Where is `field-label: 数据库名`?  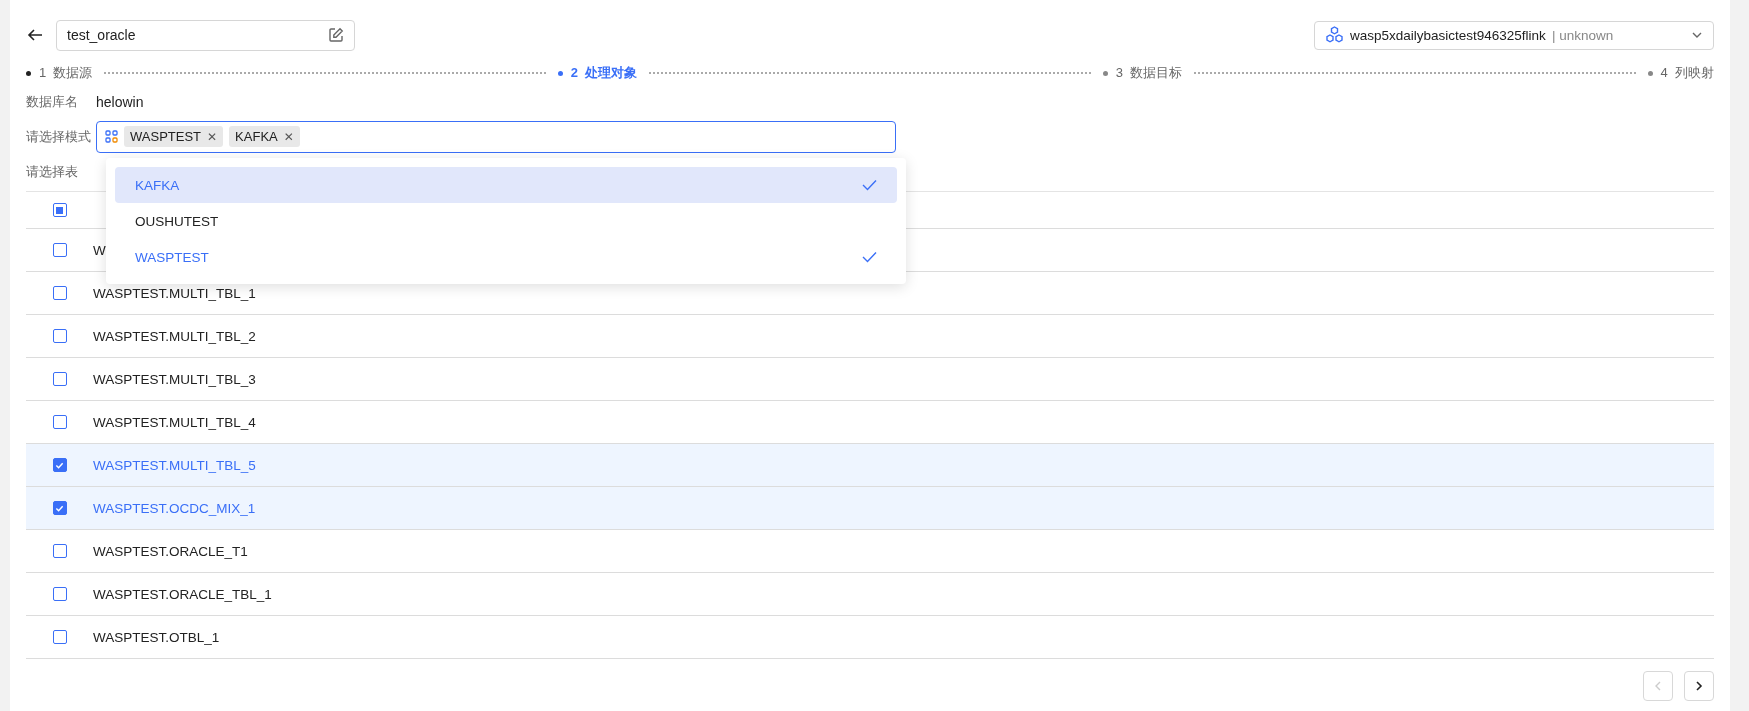
field-label: 数据库名 is located at coordinates (52, 101).